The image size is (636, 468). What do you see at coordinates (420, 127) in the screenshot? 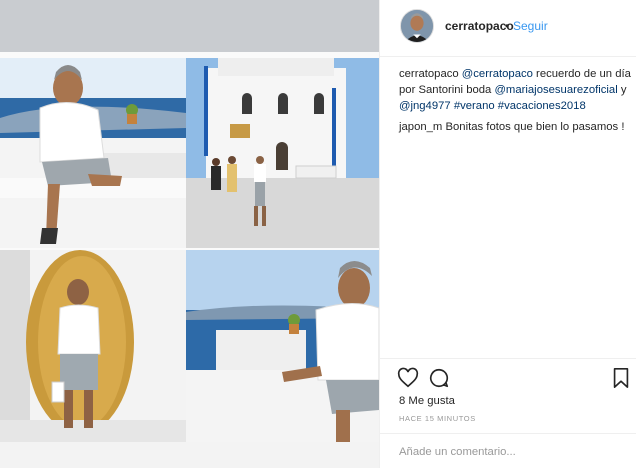
I see `comment-username: japon_m` at bounding box center [420, 127].